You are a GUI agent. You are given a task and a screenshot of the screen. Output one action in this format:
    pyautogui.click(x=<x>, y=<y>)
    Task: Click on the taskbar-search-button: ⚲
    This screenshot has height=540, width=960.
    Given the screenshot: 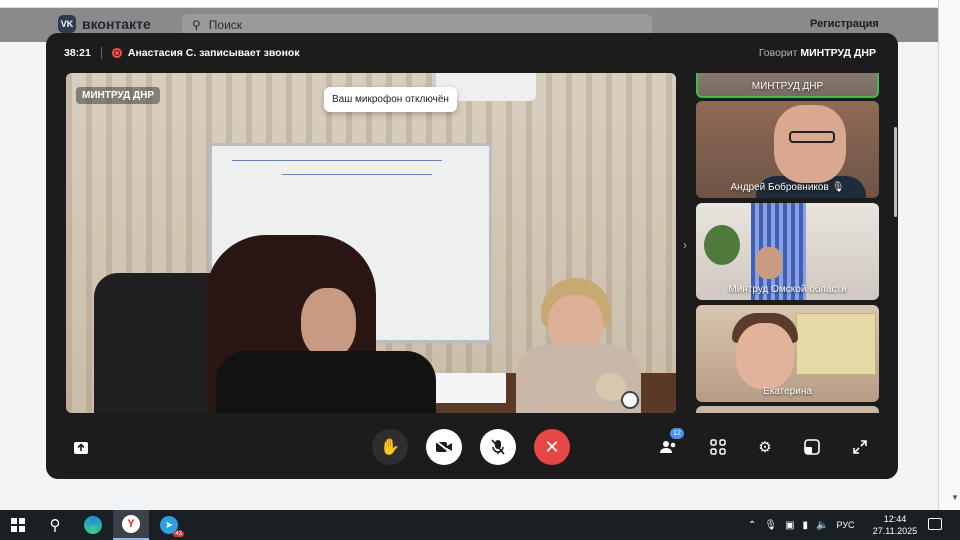 What is the action you would take?
    pyautogui.click(x=55, y=525)
    